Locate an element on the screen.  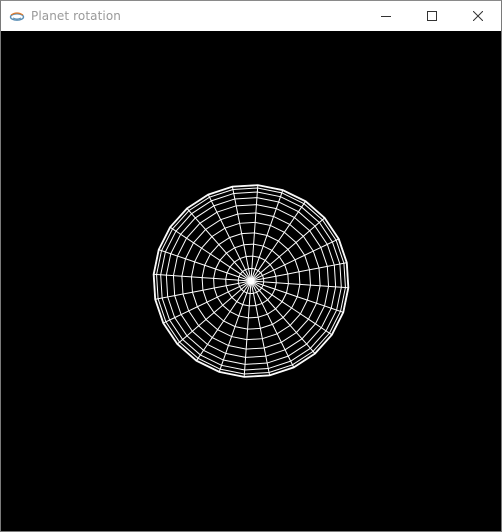
maximize-icon is located at coordinates (432, 16).